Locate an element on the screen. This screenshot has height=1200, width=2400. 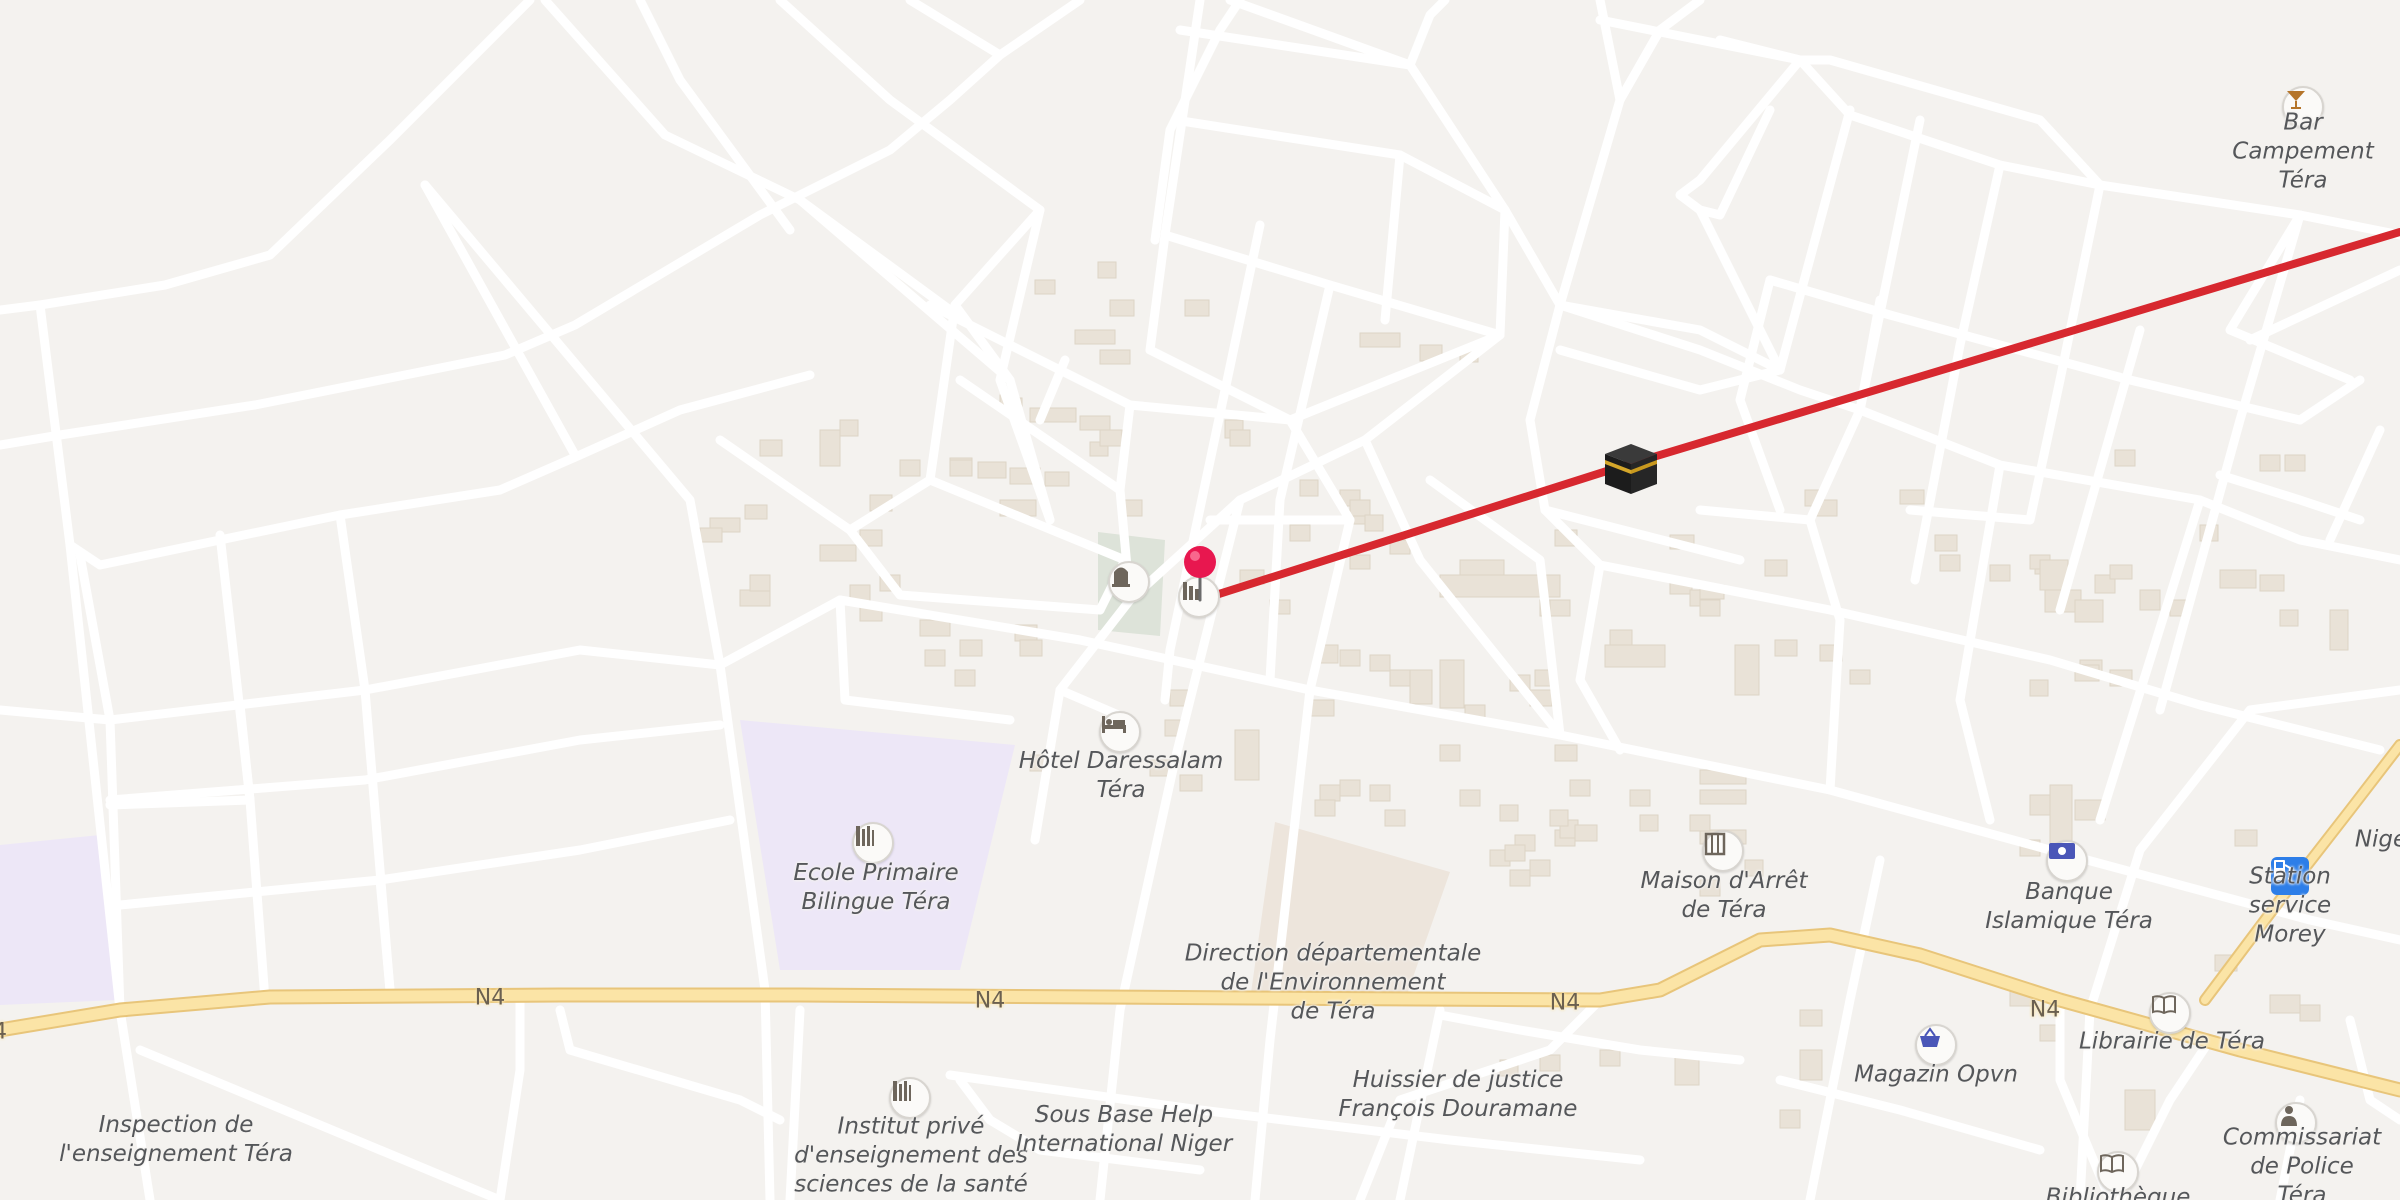
place-label-maison-arret: Maison d'Arrêt de Téra is located at coordinates (1724, 895).